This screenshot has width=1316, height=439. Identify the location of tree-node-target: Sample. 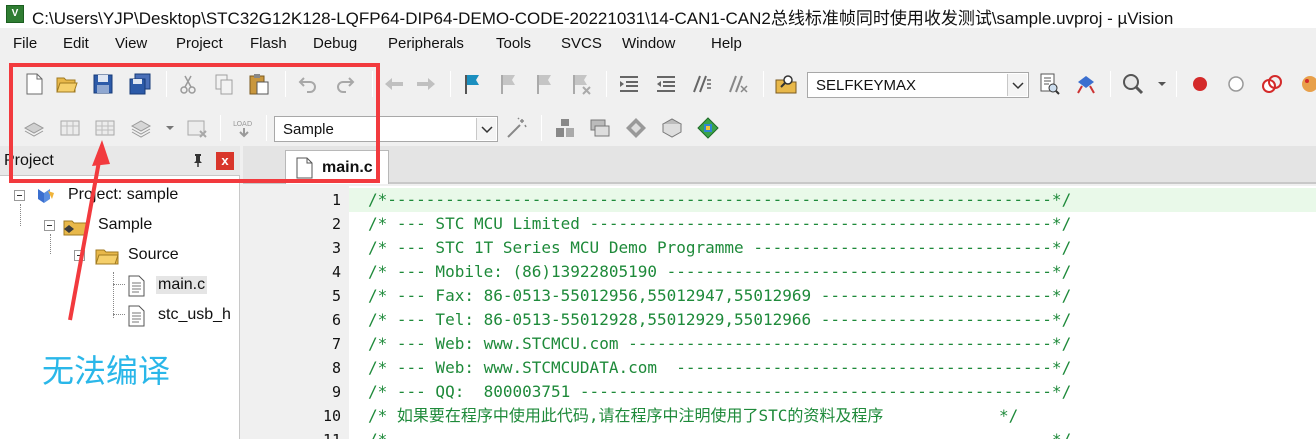
(120, 226).